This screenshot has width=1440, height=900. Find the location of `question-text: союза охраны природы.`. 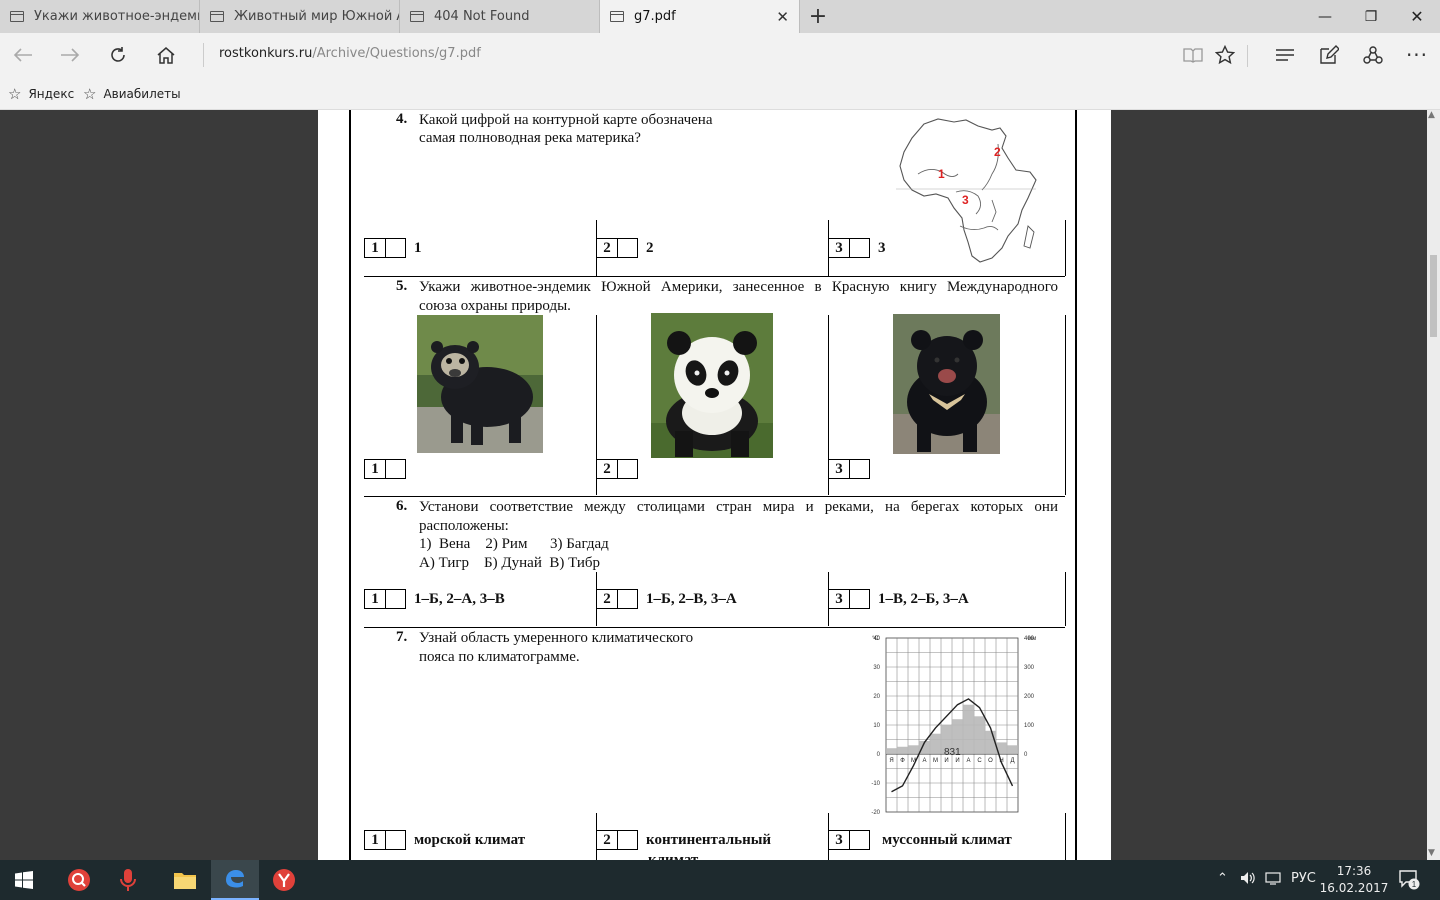

question-text: союза охраны природы. is located at coordinates (495, 306).